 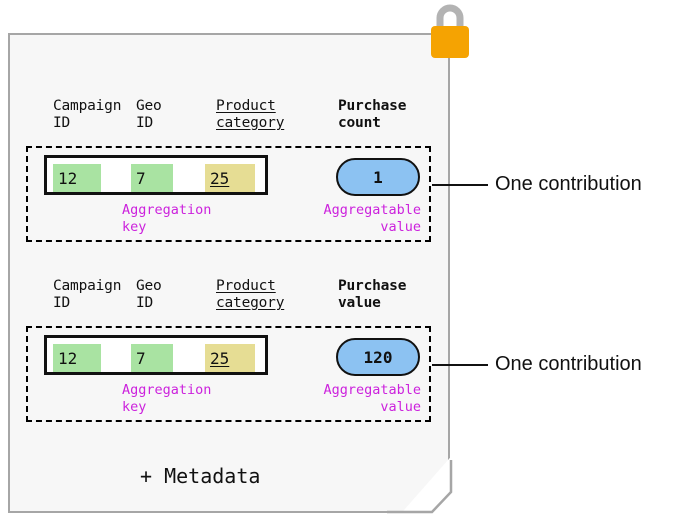 What do you see at coordinates (568, 364) in the screenshot?
I see `callout-label-2: One contribution` at bounding box center [568, 364].